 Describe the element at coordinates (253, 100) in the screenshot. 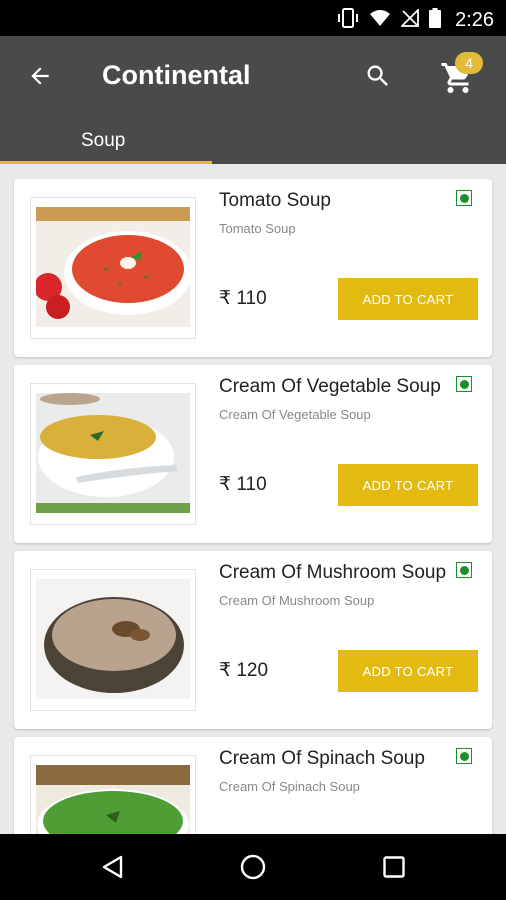

I see `app-bar: Continental 4 Soup` at that location.